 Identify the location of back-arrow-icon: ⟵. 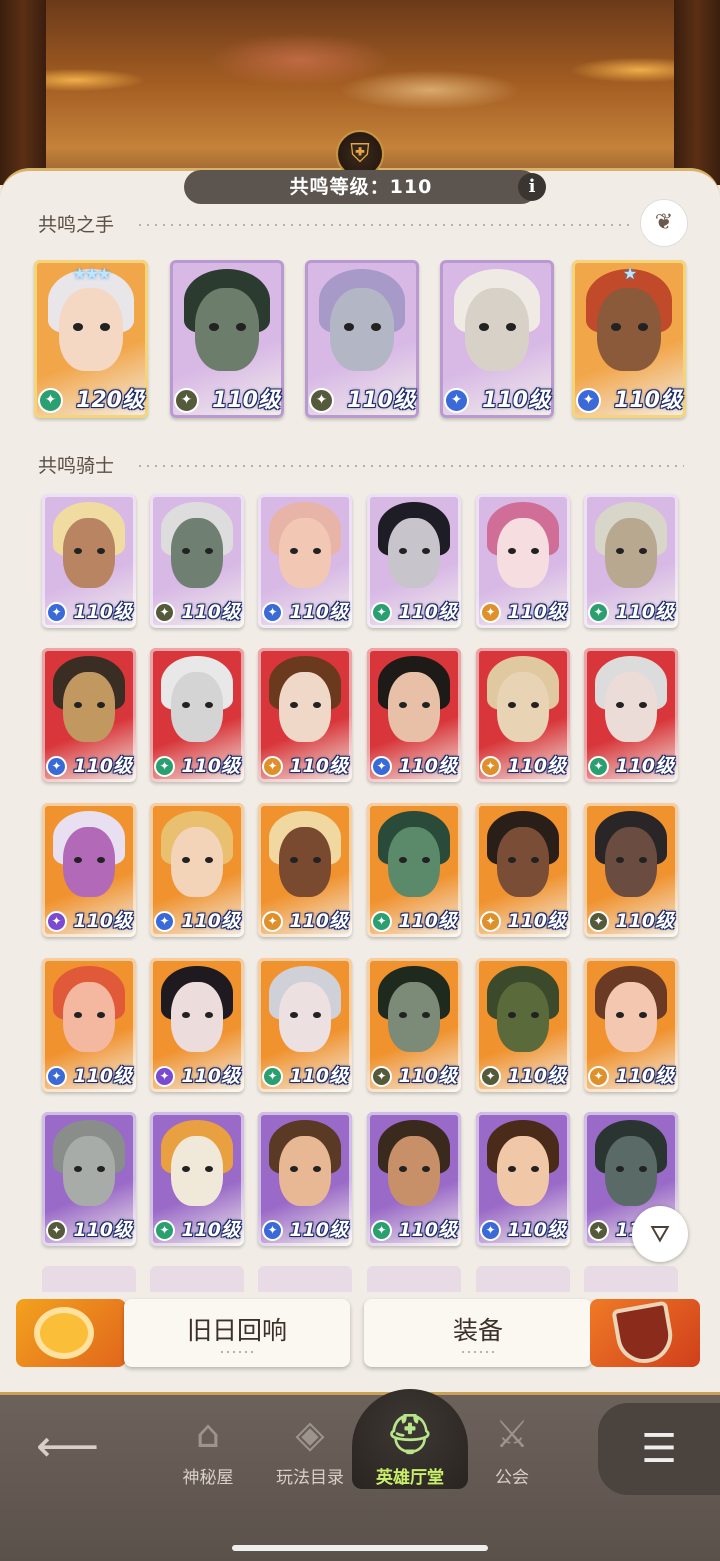
(67, 1446).